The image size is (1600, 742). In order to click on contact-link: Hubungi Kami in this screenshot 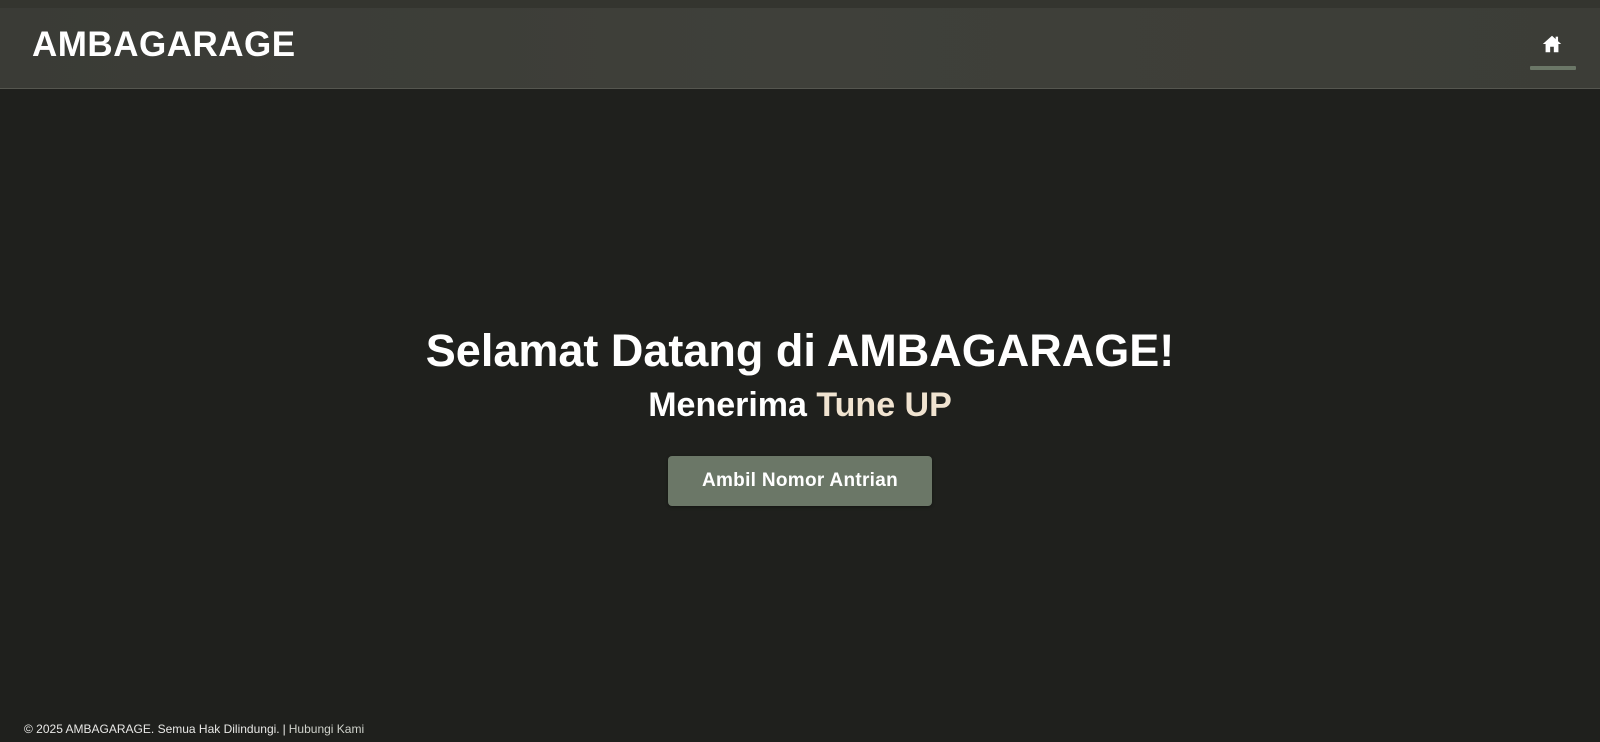, I will do `click(326, 729)`.